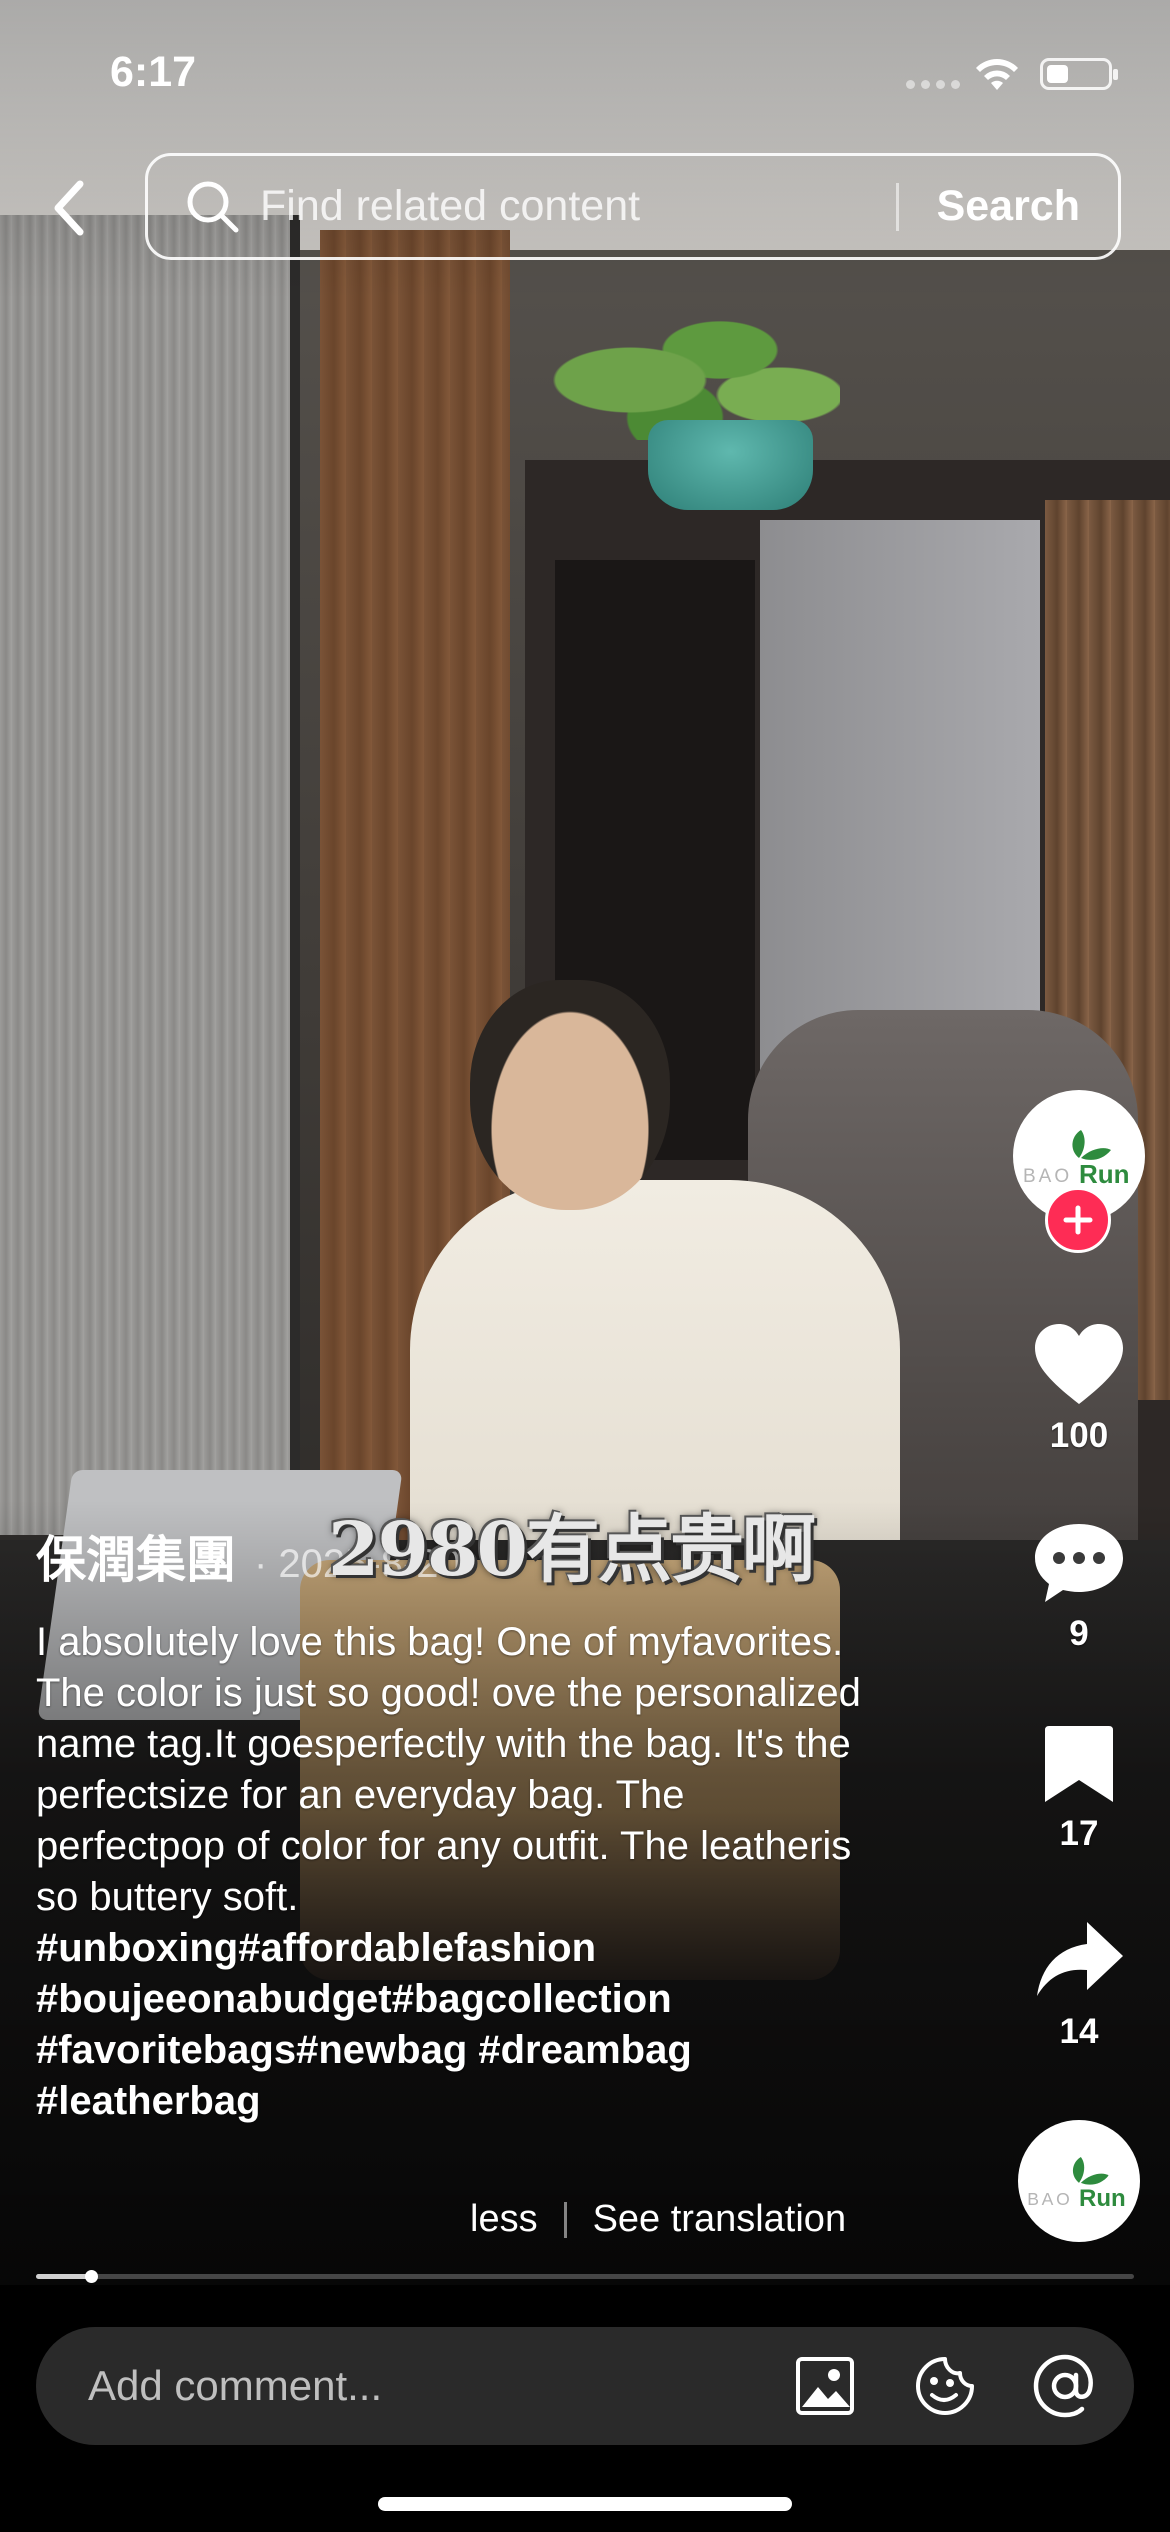 This screenshot has width=1170, height=2532. Describe the element at coordinates (572, 1550) in the screenshot. I see `video-overlay-caption: 2980有点贵啊` at that location.